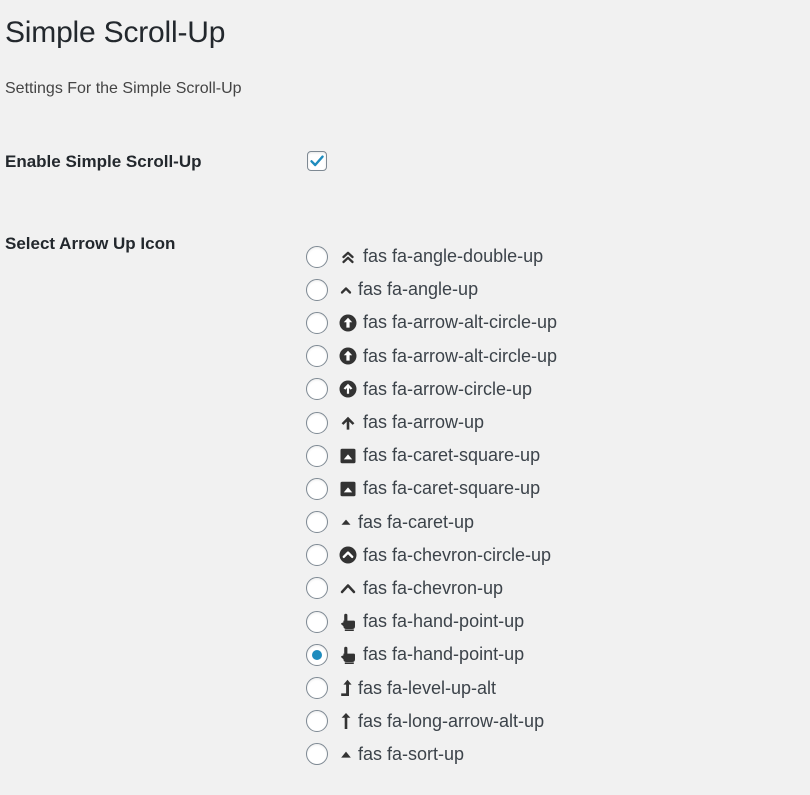  I want to click on arrow-icon-option: fas fa-chevron-circle-up, so click(431, 555).